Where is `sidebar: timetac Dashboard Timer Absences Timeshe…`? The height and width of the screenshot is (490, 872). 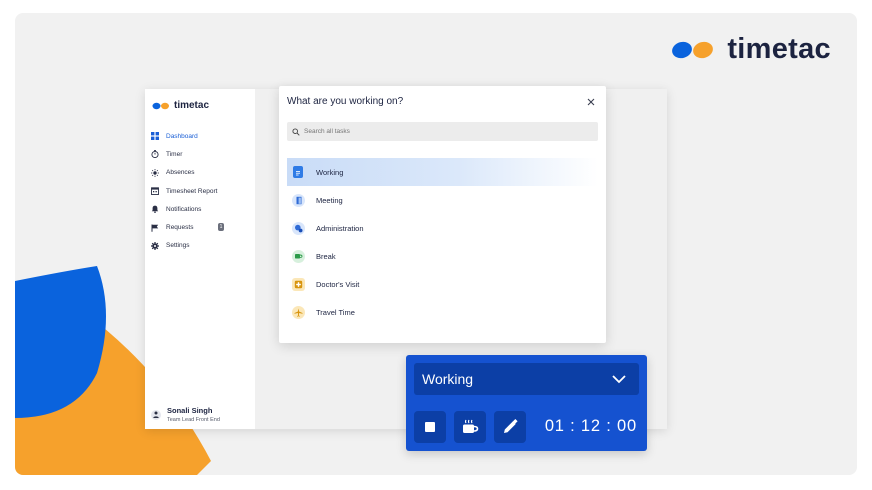
sidebar: timetac Dashboard Timer Absences Timeshe… is located at coordinates (200, 259).